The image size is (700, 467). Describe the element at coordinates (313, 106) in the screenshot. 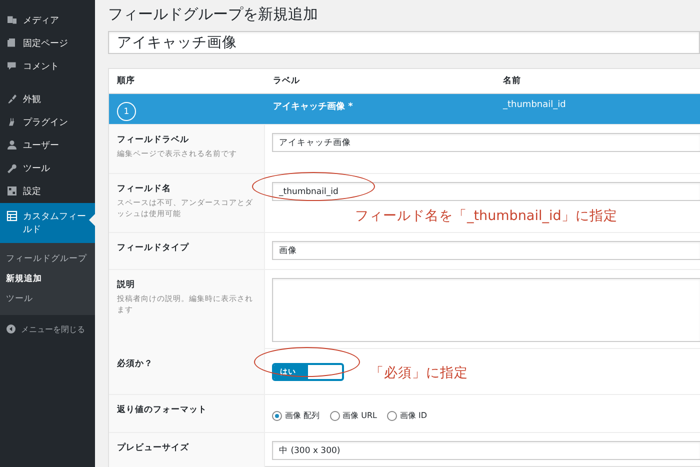

I see `field-label: アイキャッチ画像 *` at that location.